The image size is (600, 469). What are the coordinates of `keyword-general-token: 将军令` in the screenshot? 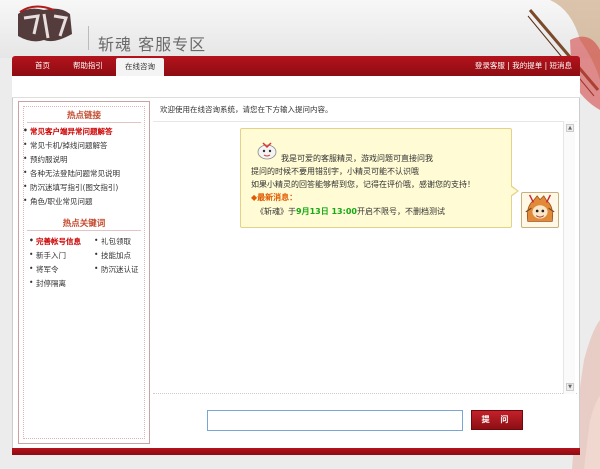 It's located at (43, 269).